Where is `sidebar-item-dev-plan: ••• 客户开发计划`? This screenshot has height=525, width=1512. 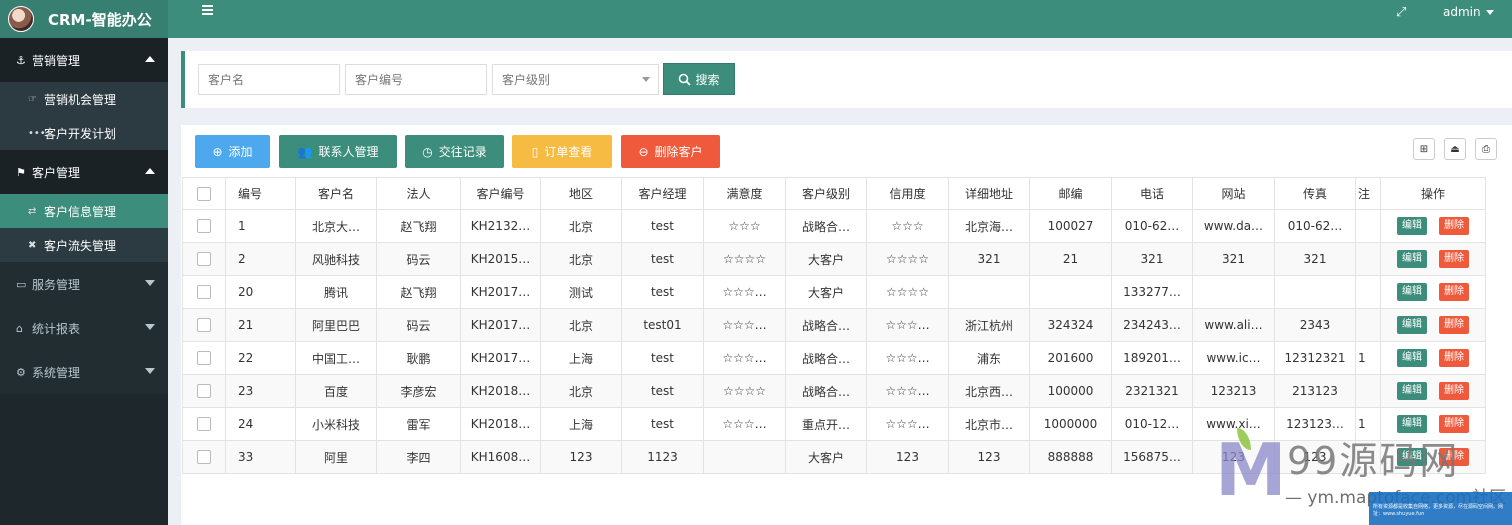 sidebar-item-dev-plan: ••• 客户开发计划 is located at coordinates (84, 133).